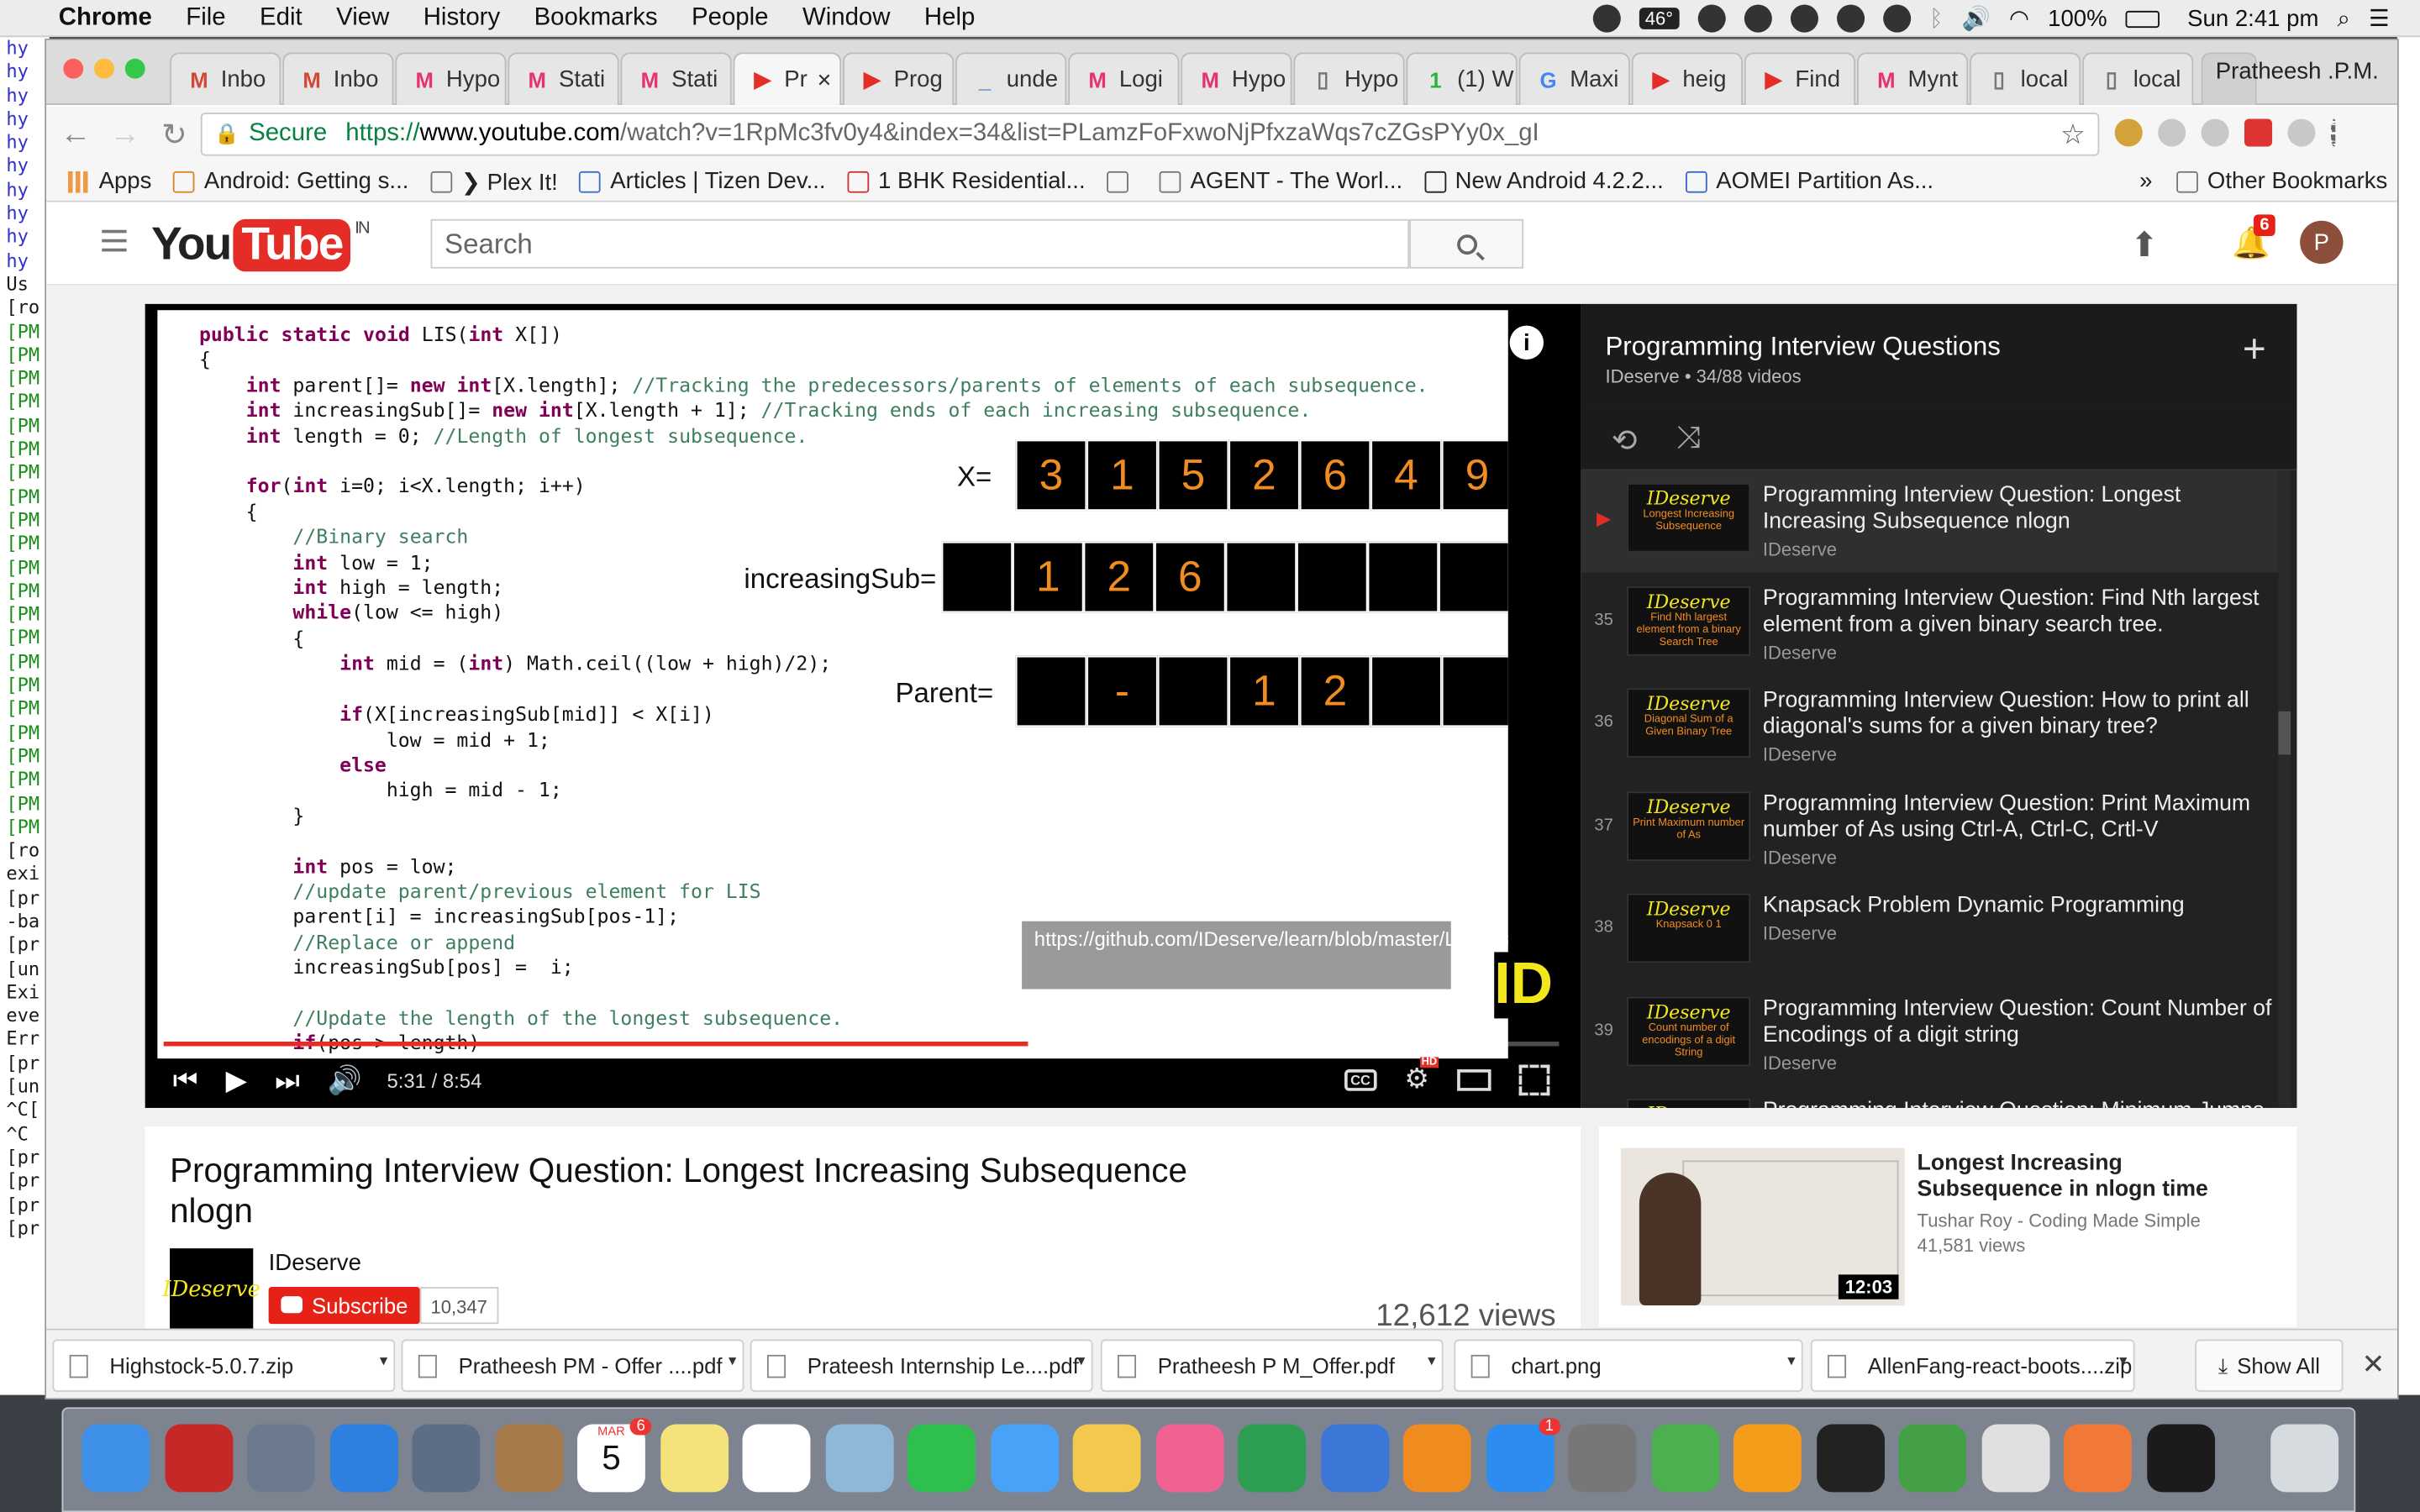 The width and height of the screenshot is (2420, 1512). What do you see at coordinates (572, 1365) in the screenshot?
I see `download-item: Pratheesh PM - Offer ....pdf ▾` at bounding box center [572, 1365].